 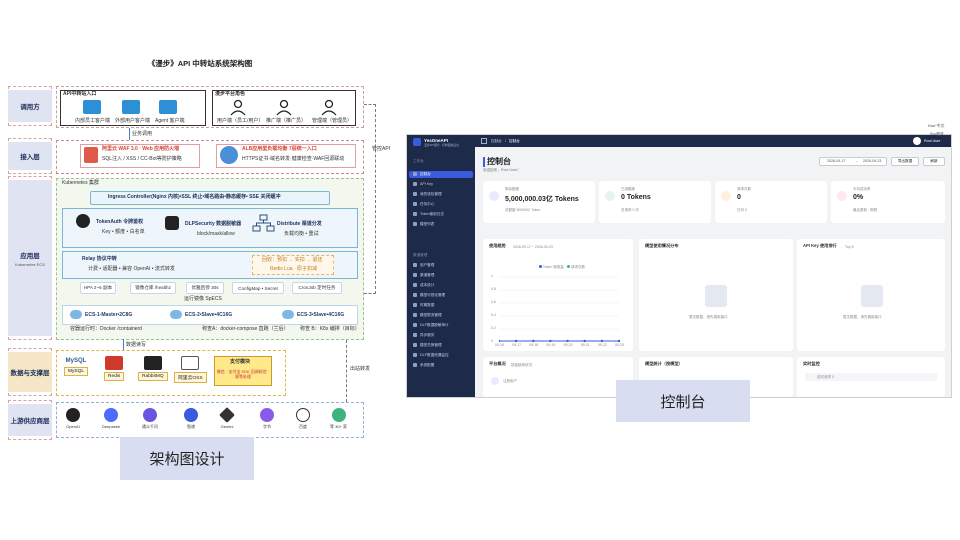 I want to click on stat-card-2: 请求次数 0 日均 0, so click(x=771, y=202).